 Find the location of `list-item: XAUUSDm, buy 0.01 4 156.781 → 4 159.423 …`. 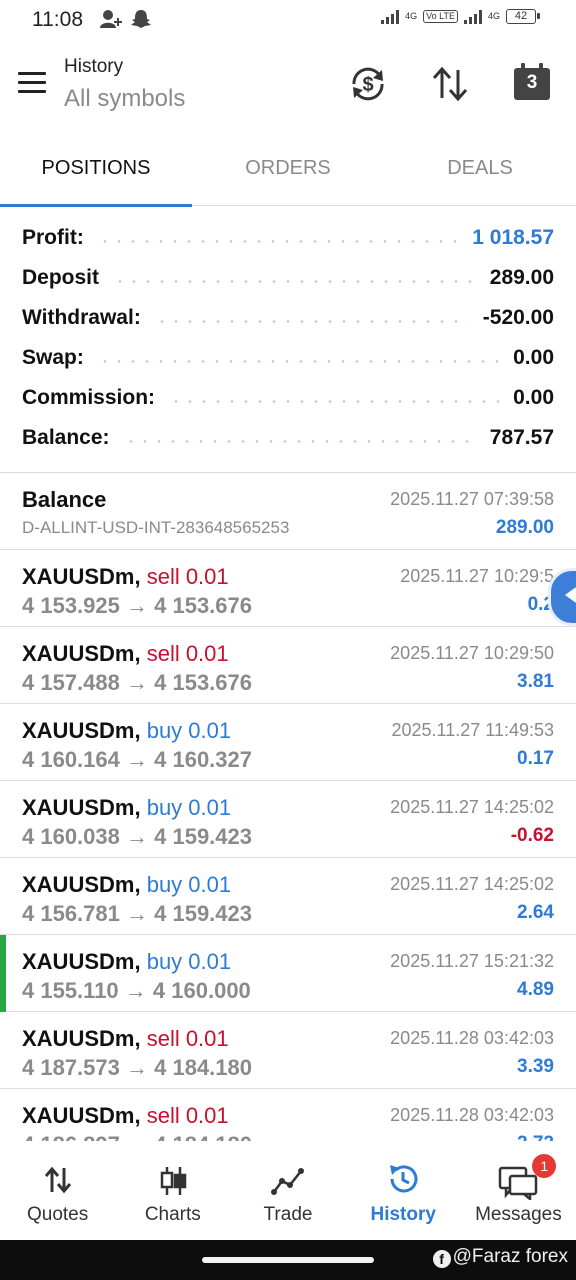

list-item: XAUUSDm, buy 0.01 4 156.781 → 4 159.423 … is located at coordinates (288, 896).